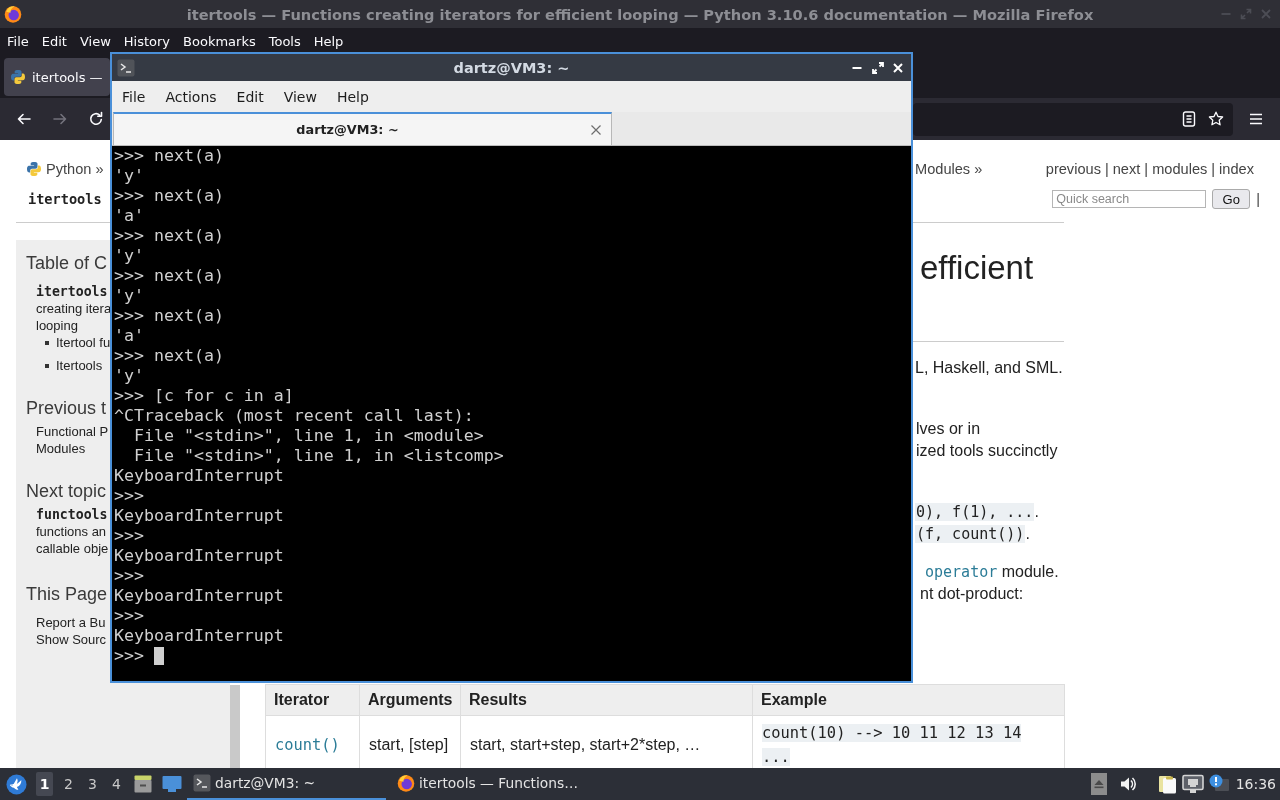 The height and width of the screenshot is (800, 1280). Describe the element at coordinates (1231, 199) in the screenshot. I see `go-button: Go` at that location.